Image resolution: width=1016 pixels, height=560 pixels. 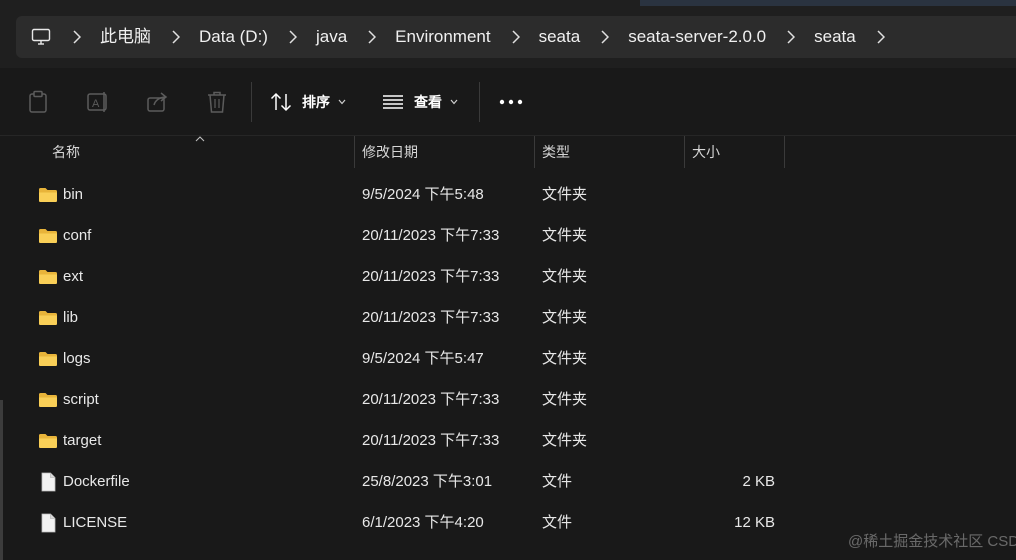 I want to click on file-row-script: script 20/11/2023 下午7:33 文件夹, so click(x=508, y=399).